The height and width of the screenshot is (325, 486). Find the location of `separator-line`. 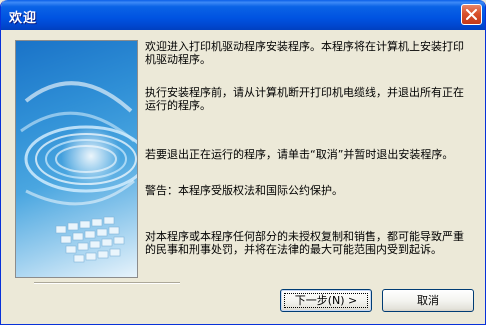

separator-line is located at coordinates (107, 283).